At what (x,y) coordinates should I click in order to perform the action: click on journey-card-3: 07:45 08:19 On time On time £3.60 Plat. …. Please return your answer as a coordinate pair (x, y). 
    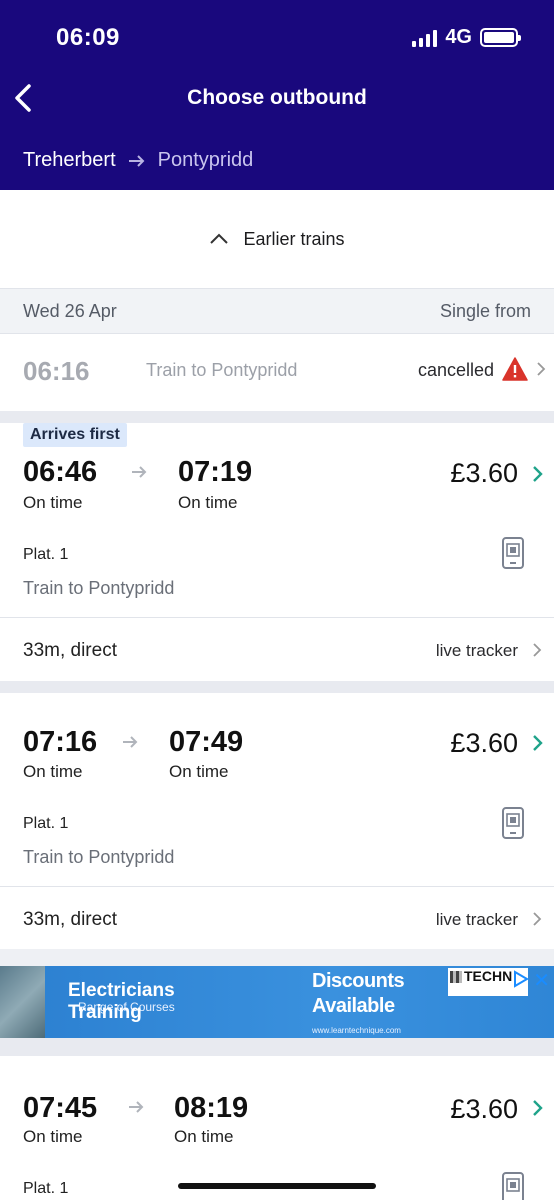
    Looking at the image, I should click on (277, 1128).